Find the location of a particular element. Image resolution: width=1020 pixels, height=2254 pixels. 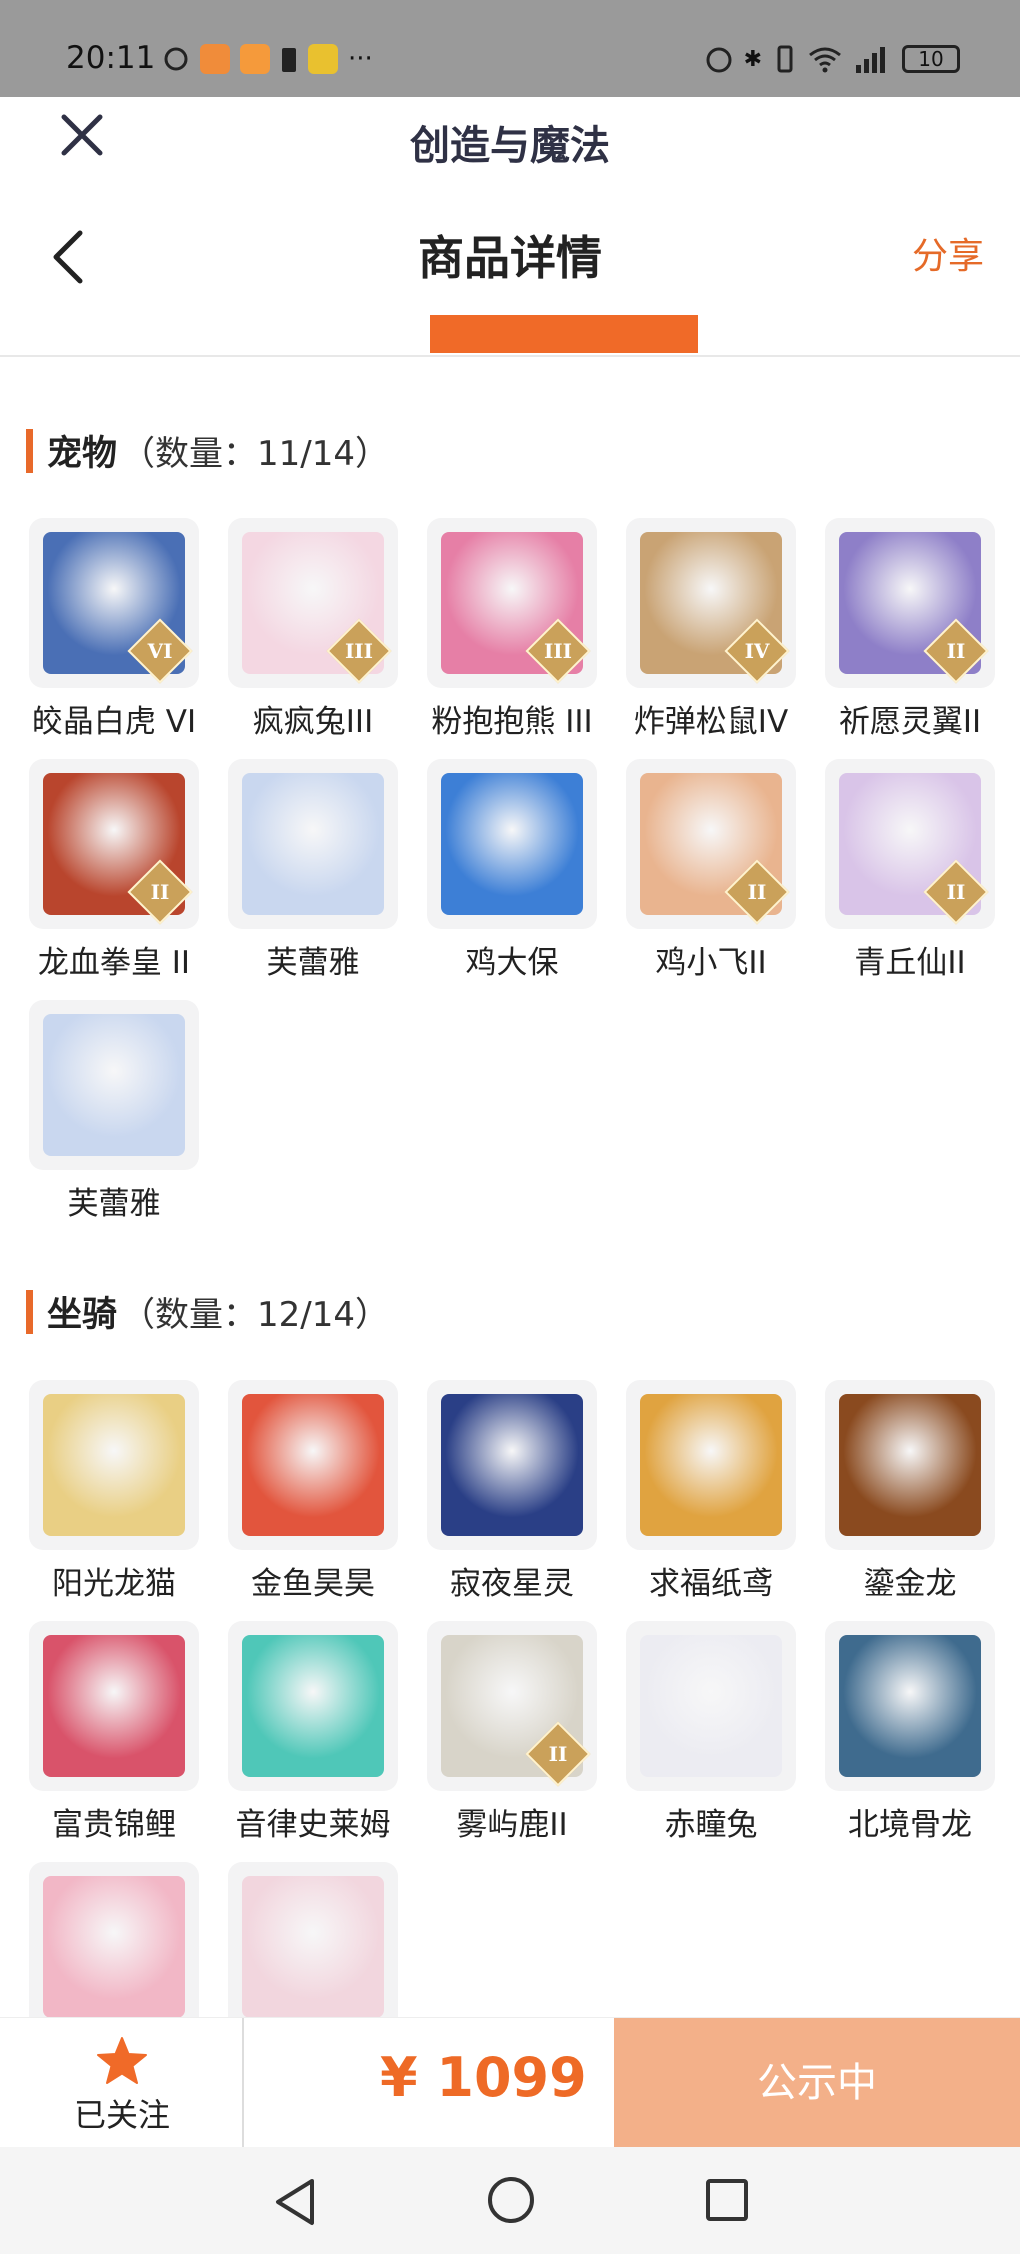

system-nav-bar is located at coordinates (510, 2200).